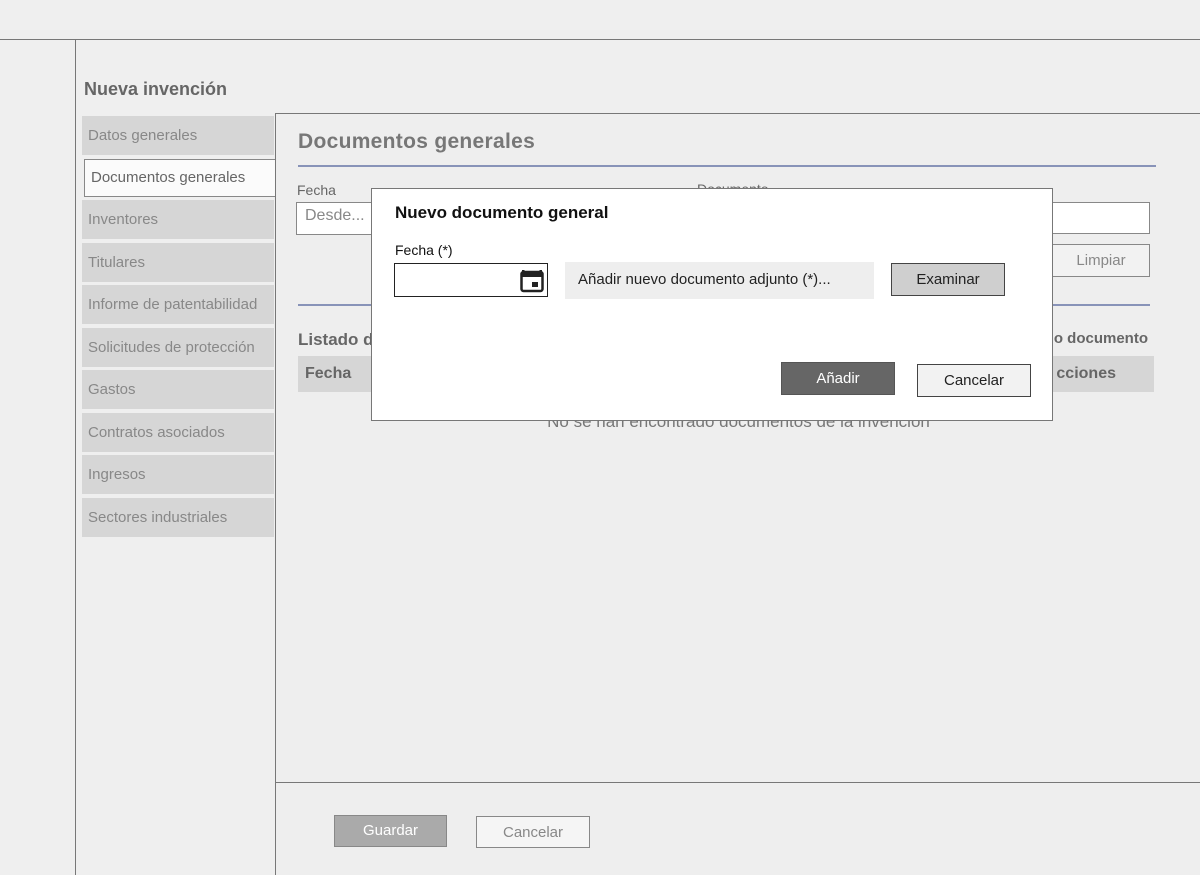 This screenshot has width=1200, height=875. I want to click on page-title: Nueva invención, so click(156, 89).